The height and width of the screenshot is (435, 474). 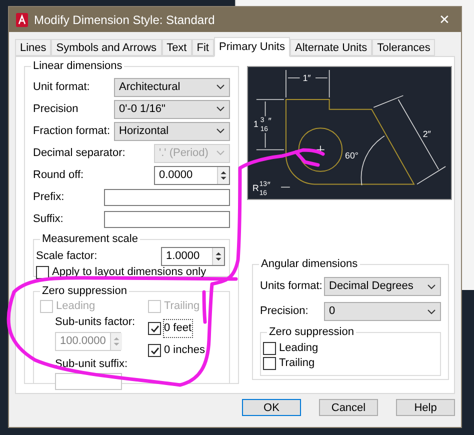 I want to click on spinner-field: 1.0000, so click(x=193, y=256).